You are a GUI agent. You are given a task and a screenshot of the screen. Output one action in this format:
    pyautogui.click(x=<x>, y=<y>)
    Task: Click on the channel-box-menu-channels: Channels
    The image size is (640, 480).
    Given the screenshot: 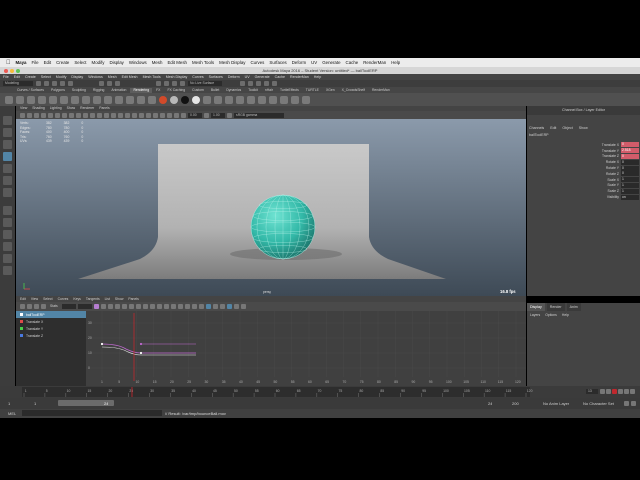 What is the action you would take?
    pyautogui.click(x=536, y=128)
    